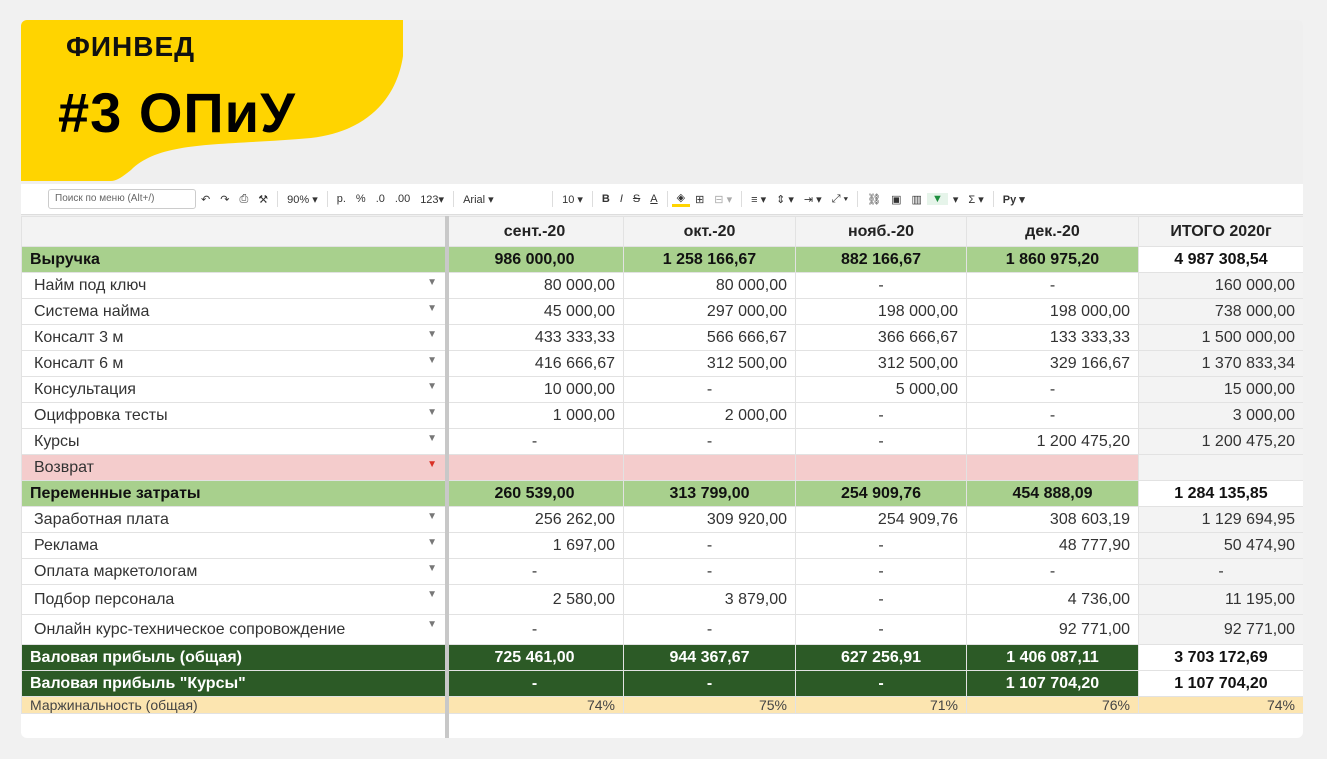  Describe the element at coordinates (709, 657) in the screenshot. I see `value-cell: 944 367,67` at that location.